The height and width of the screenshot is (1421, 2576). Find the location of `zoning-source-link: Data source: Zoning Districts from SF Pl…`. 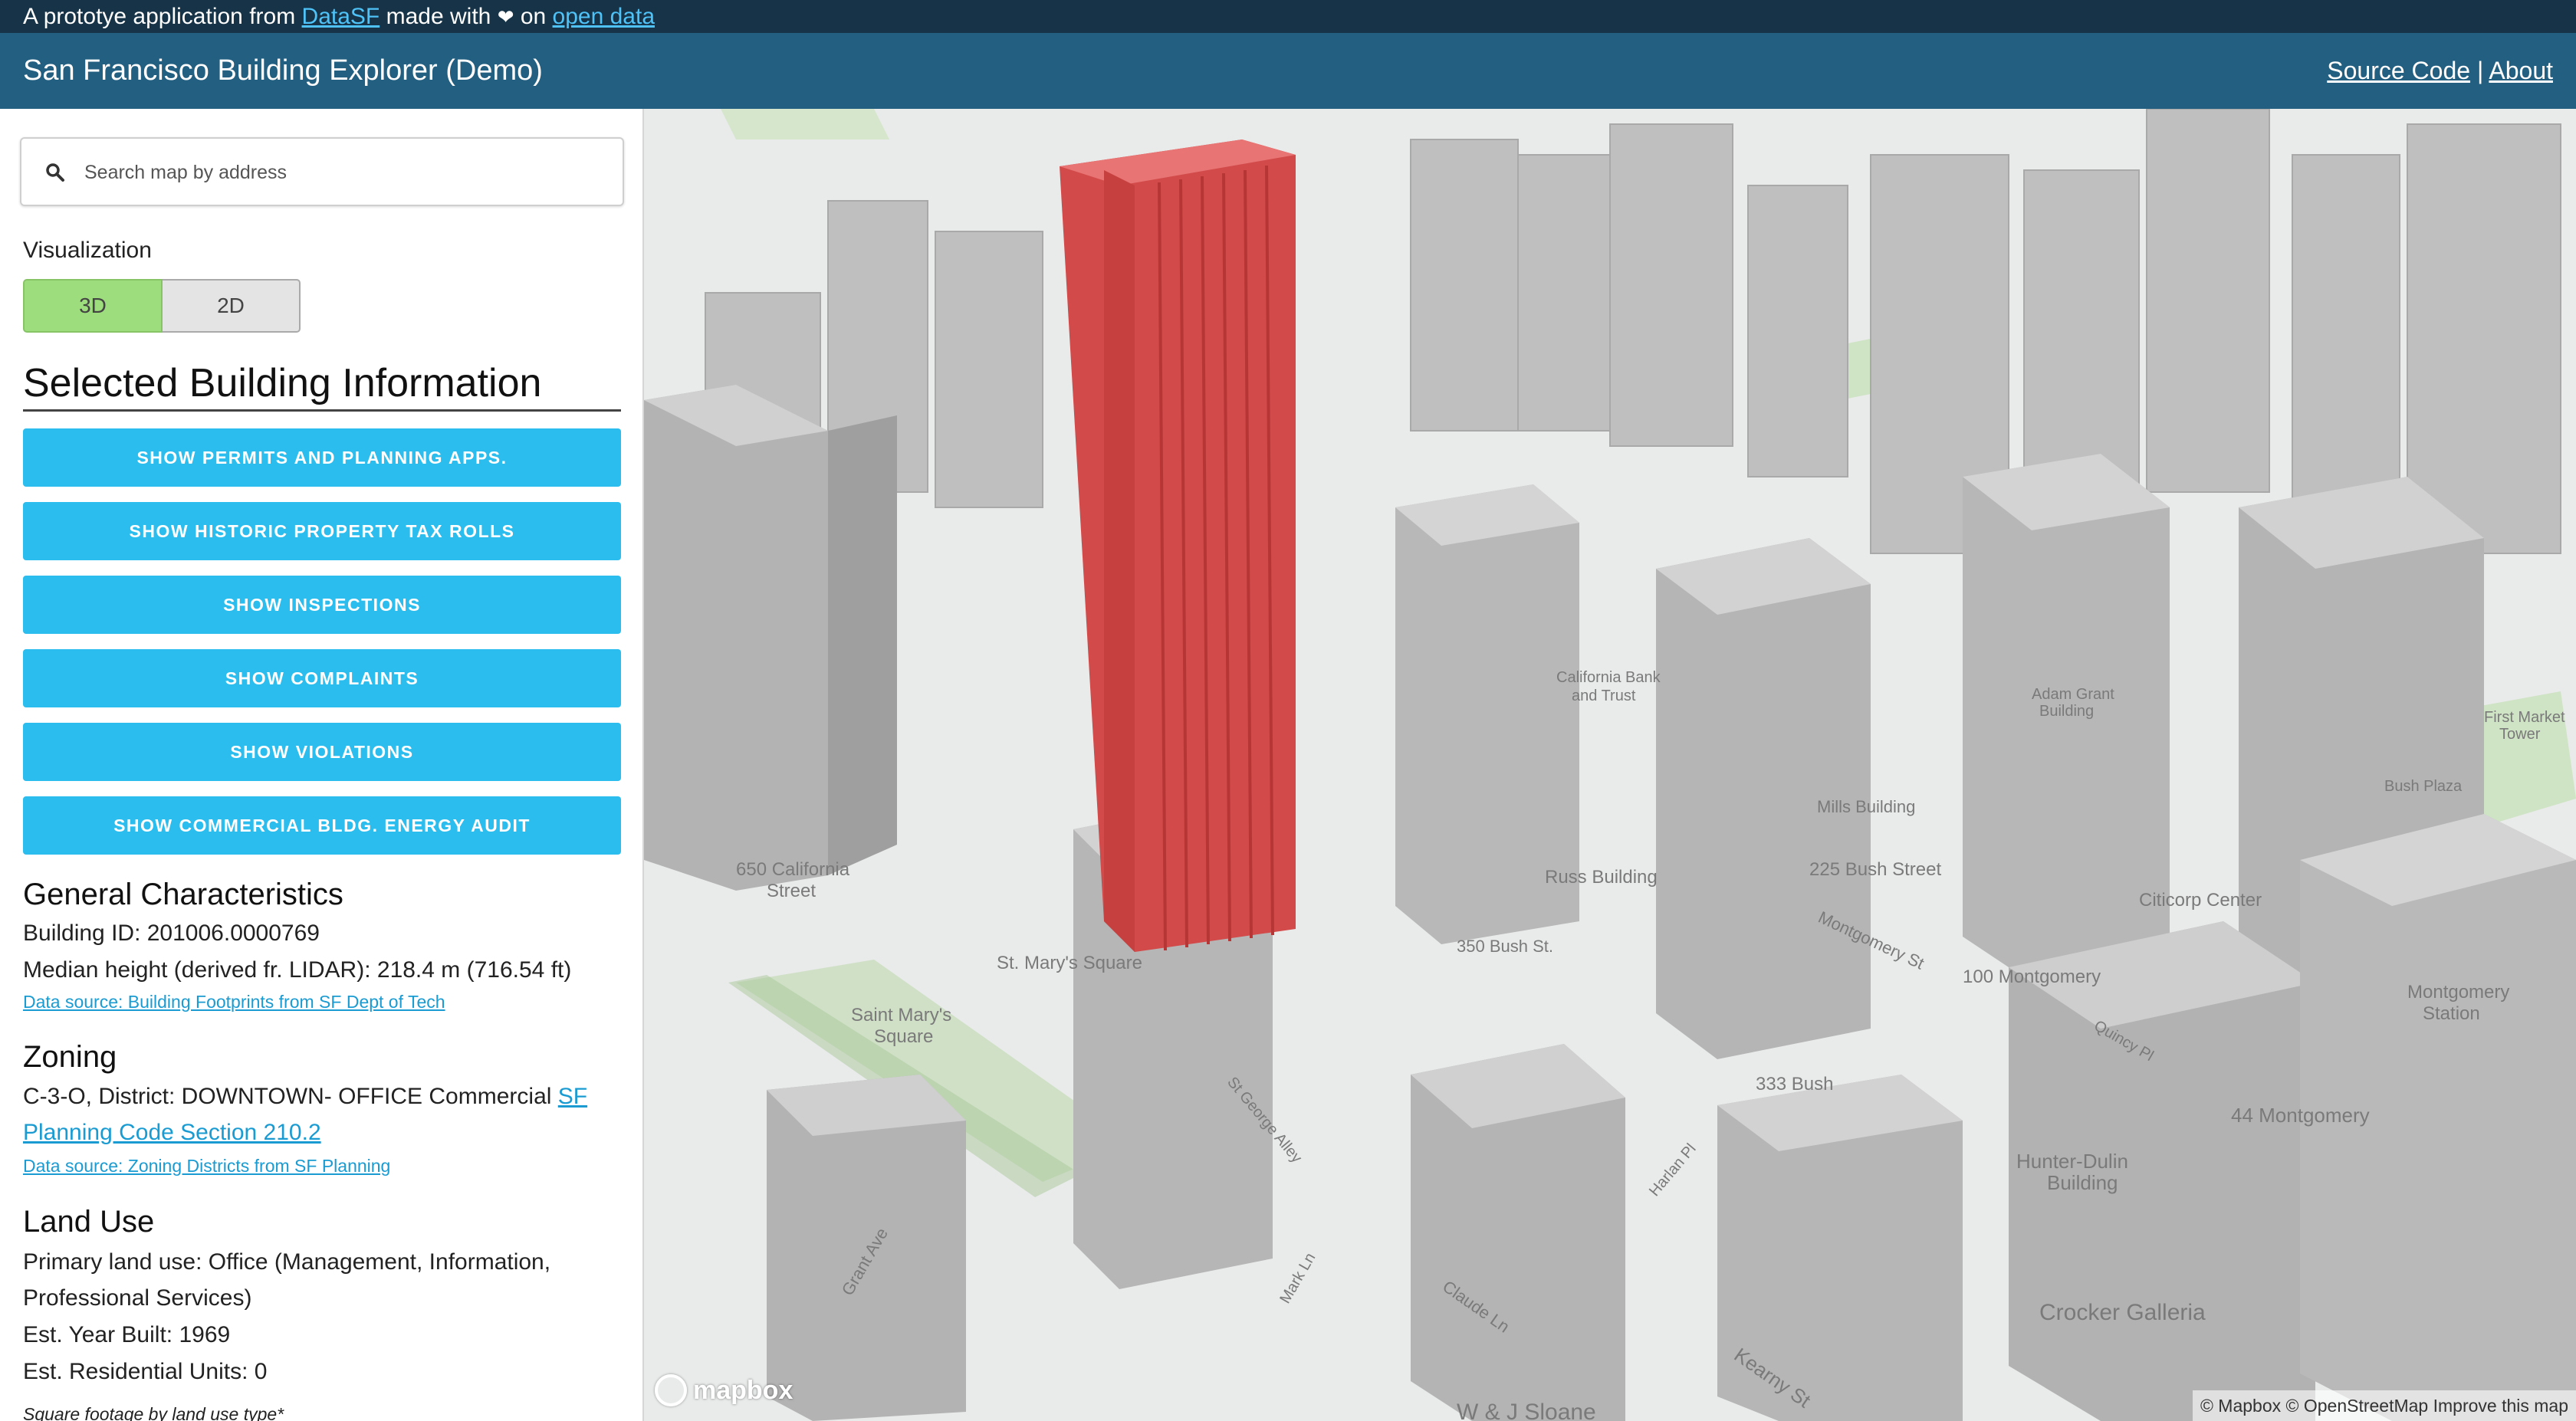

zoning-source-link: Data source: Zoning Districts from SF Pl… is located at coordinates (206, 1166).